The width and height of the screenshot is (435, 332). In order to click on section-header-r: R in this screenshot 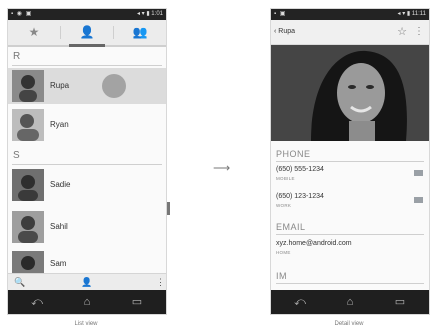, I will do `click(17, 56)`.